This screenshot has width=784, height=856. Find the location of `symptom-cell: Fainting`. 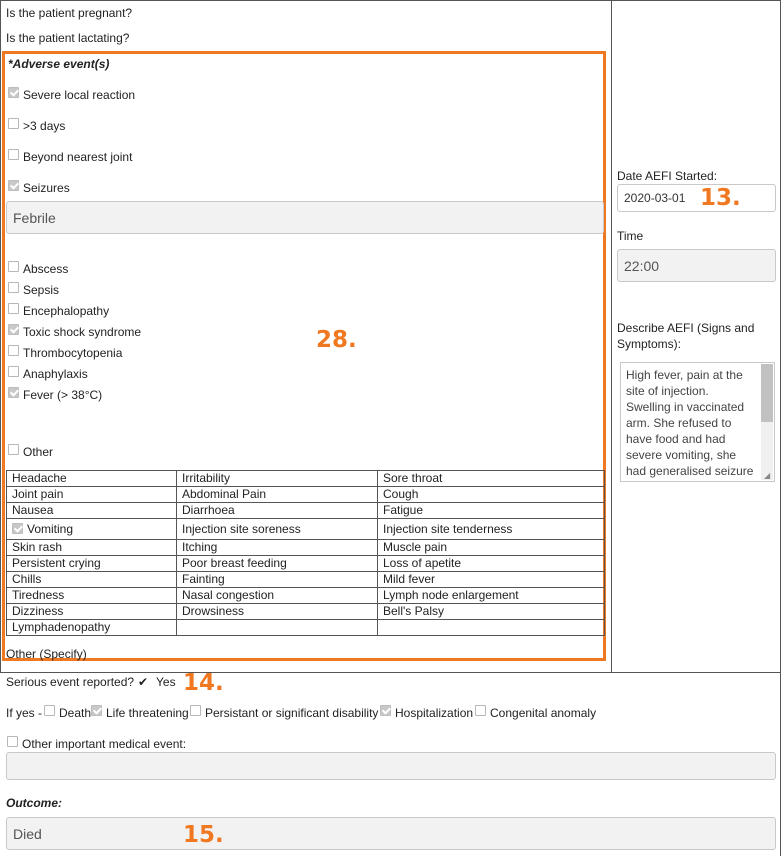

symptom-cell: Fainting is located at coordinates (277, 579).